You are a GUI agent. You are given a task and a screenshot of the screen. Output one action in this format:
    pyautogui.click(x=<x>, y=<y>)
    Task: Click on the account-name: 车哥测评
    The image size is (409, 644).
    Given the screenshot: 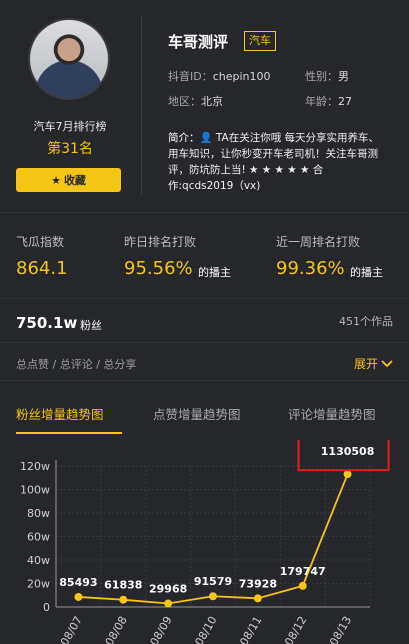 What is the action you would take?
    pyautogui.click(x=198, y=42)
    